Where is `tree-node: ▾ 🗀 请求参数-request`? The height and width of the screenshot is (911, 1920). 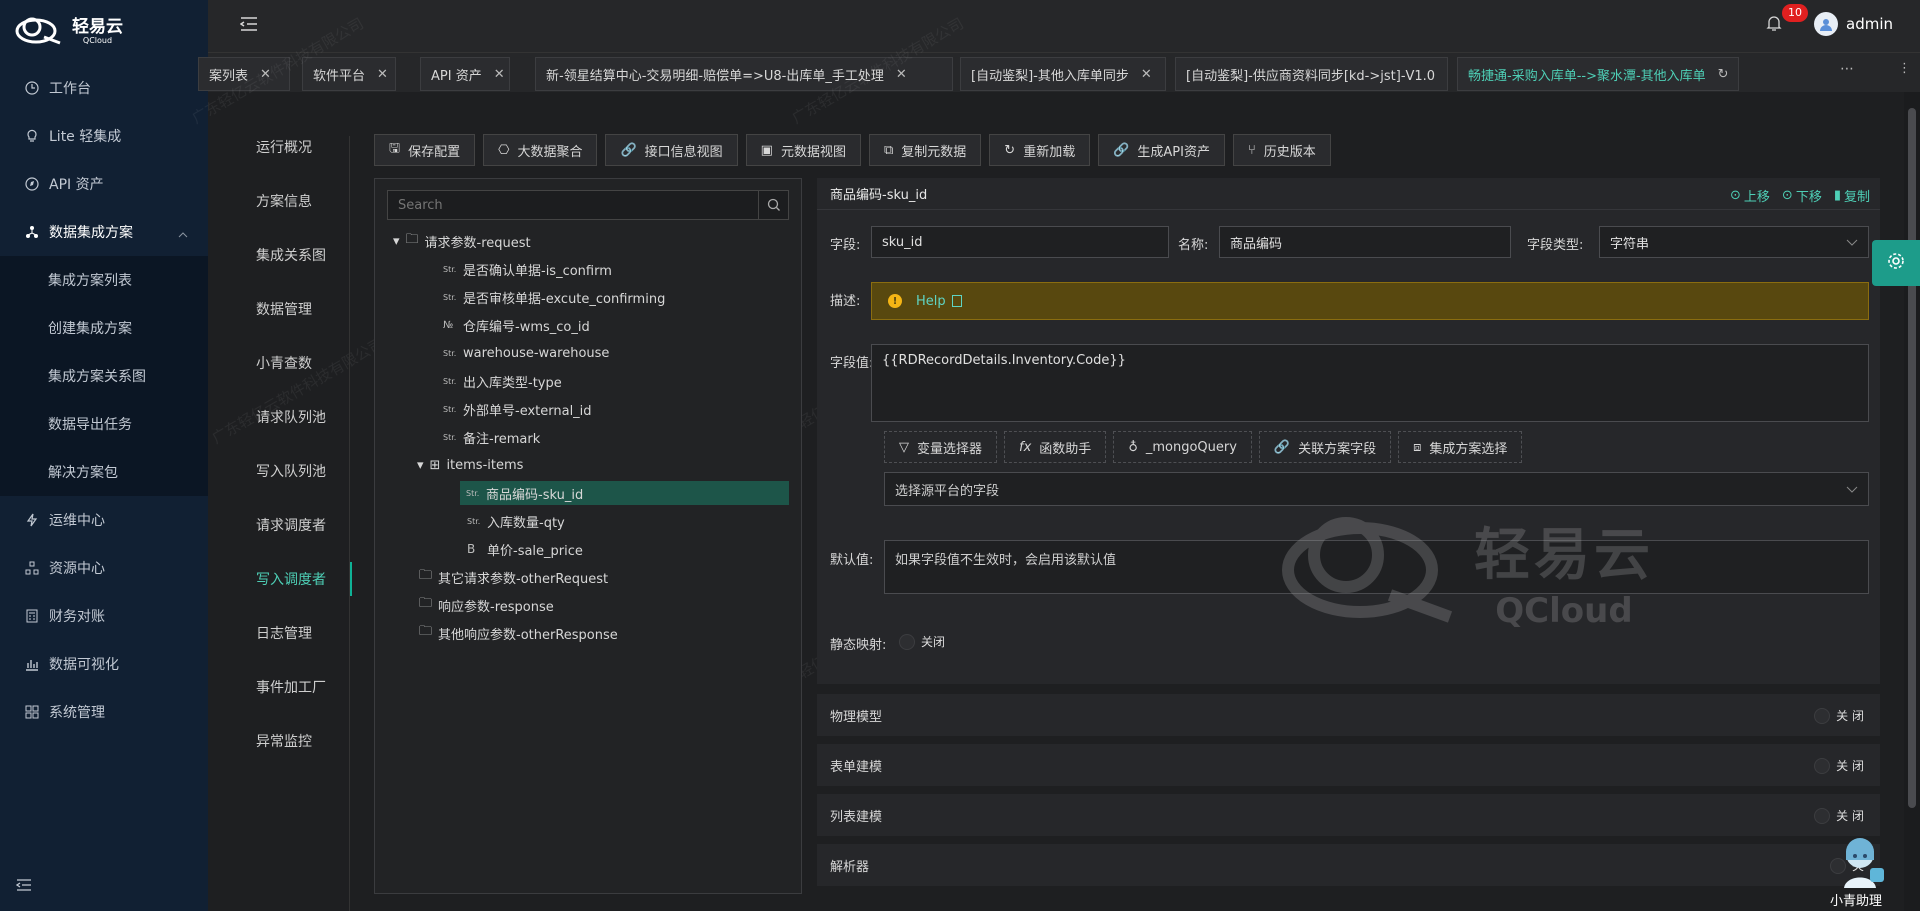
tree-node: ▾ 🗀 请求参数-request is located at coordinates (462, 241).